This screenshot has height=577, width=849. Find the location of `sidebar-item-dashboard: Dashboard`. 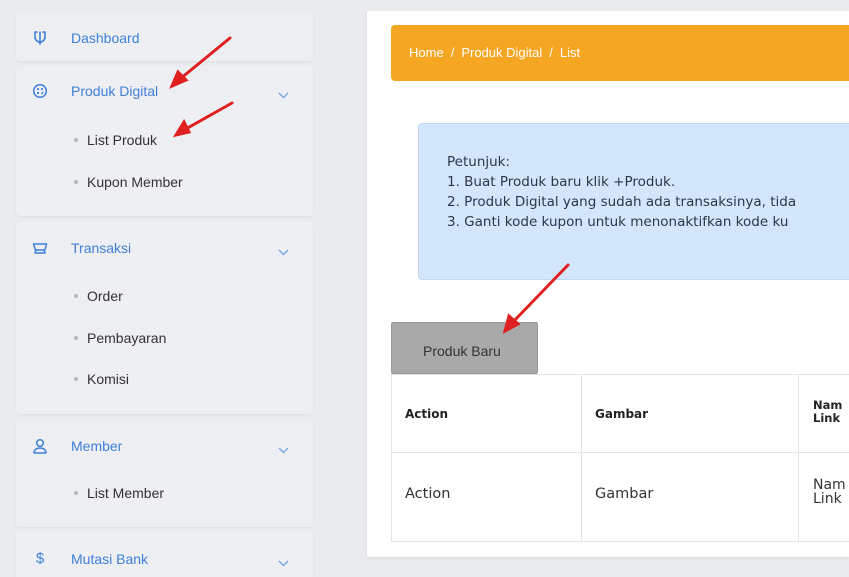

sidebar-item-dashboard: Dashboard is located at coordinates (164, 38).